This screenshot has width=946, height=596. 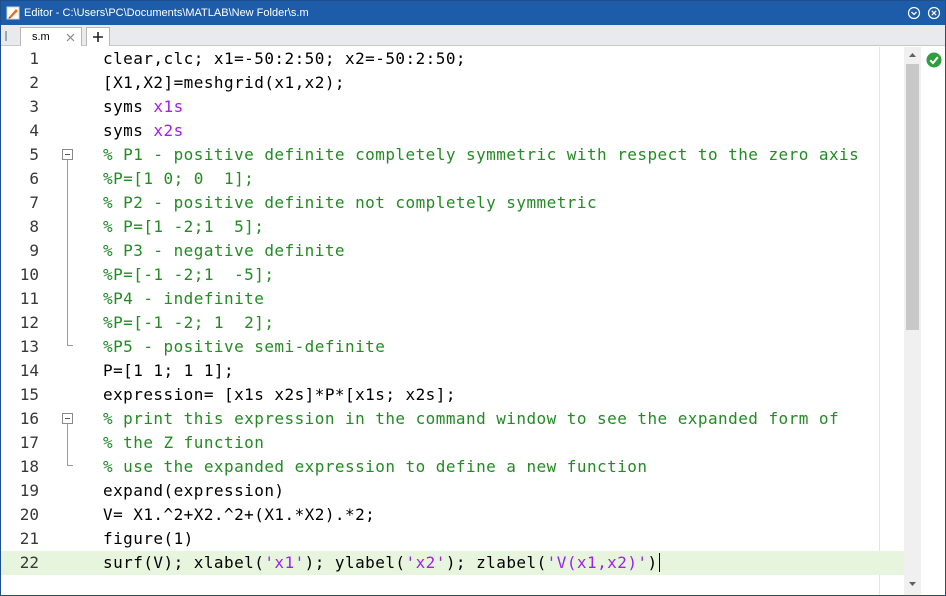 I want to click on code-text: %P=[-1 -2;1 -5];, so click(x=188, y=275).